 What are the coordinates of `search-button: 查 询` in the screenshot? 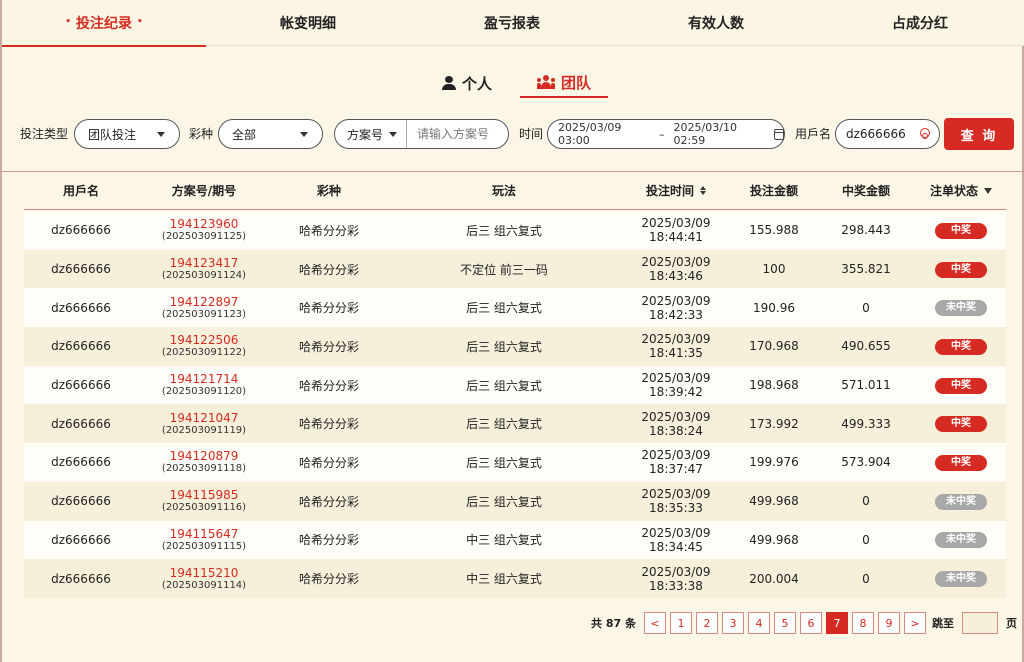 It's located at (979, 134).